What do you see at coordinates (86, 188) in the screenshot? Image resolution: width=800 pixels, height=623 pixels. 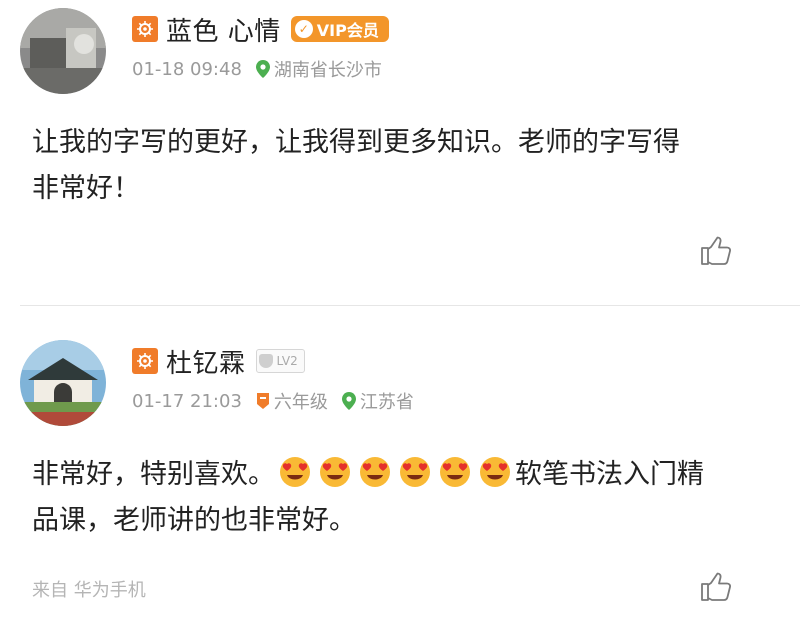 I see `comment-text-line: 非常好！` at bounding box center [86, 188].